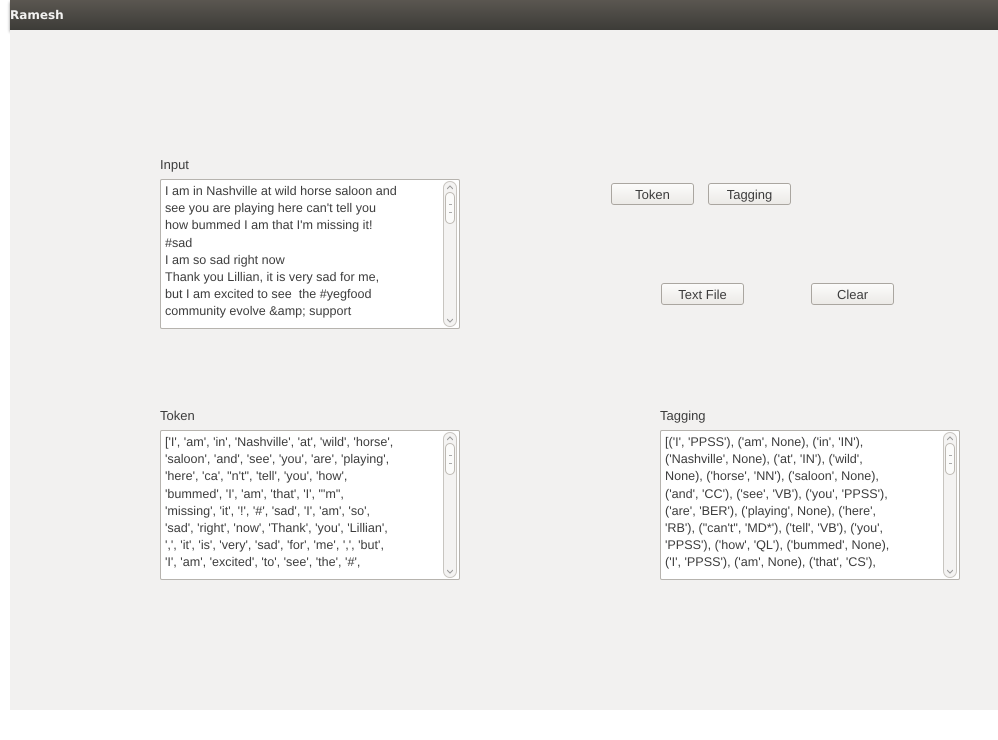 This screenshot has width=998, height=740. I want to click on action-button: Token, so click(652, 194).